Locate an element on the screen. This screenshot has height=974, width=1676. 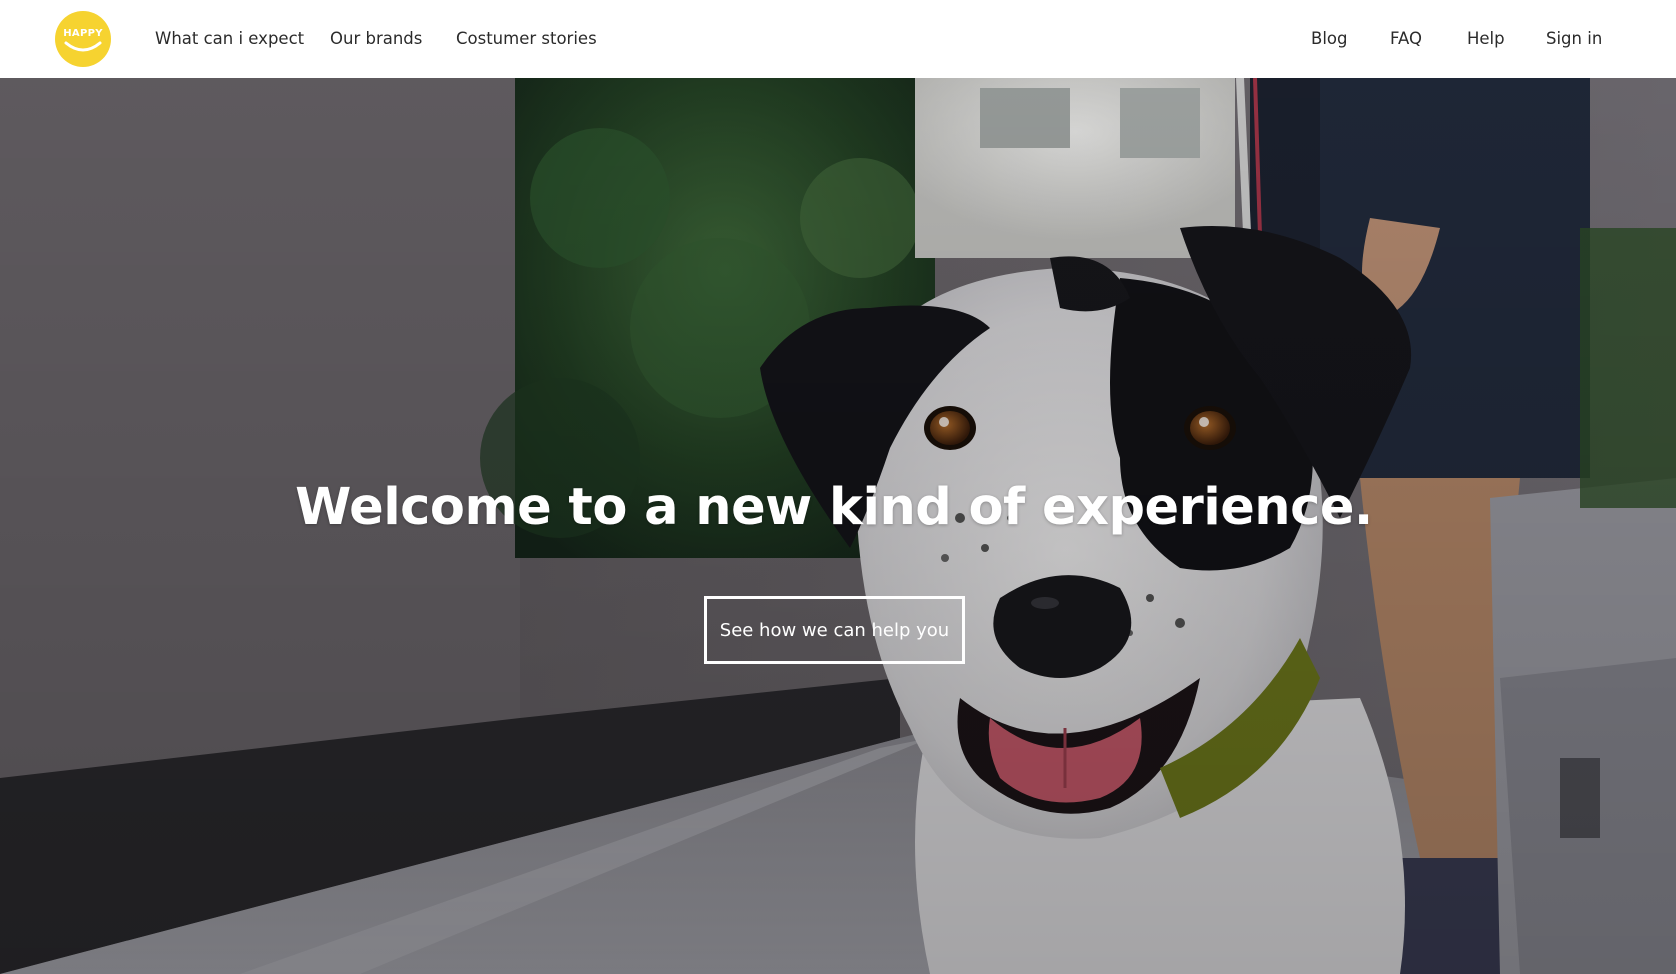
happy-logo: HAPPY is located at coordinates (83, 39).